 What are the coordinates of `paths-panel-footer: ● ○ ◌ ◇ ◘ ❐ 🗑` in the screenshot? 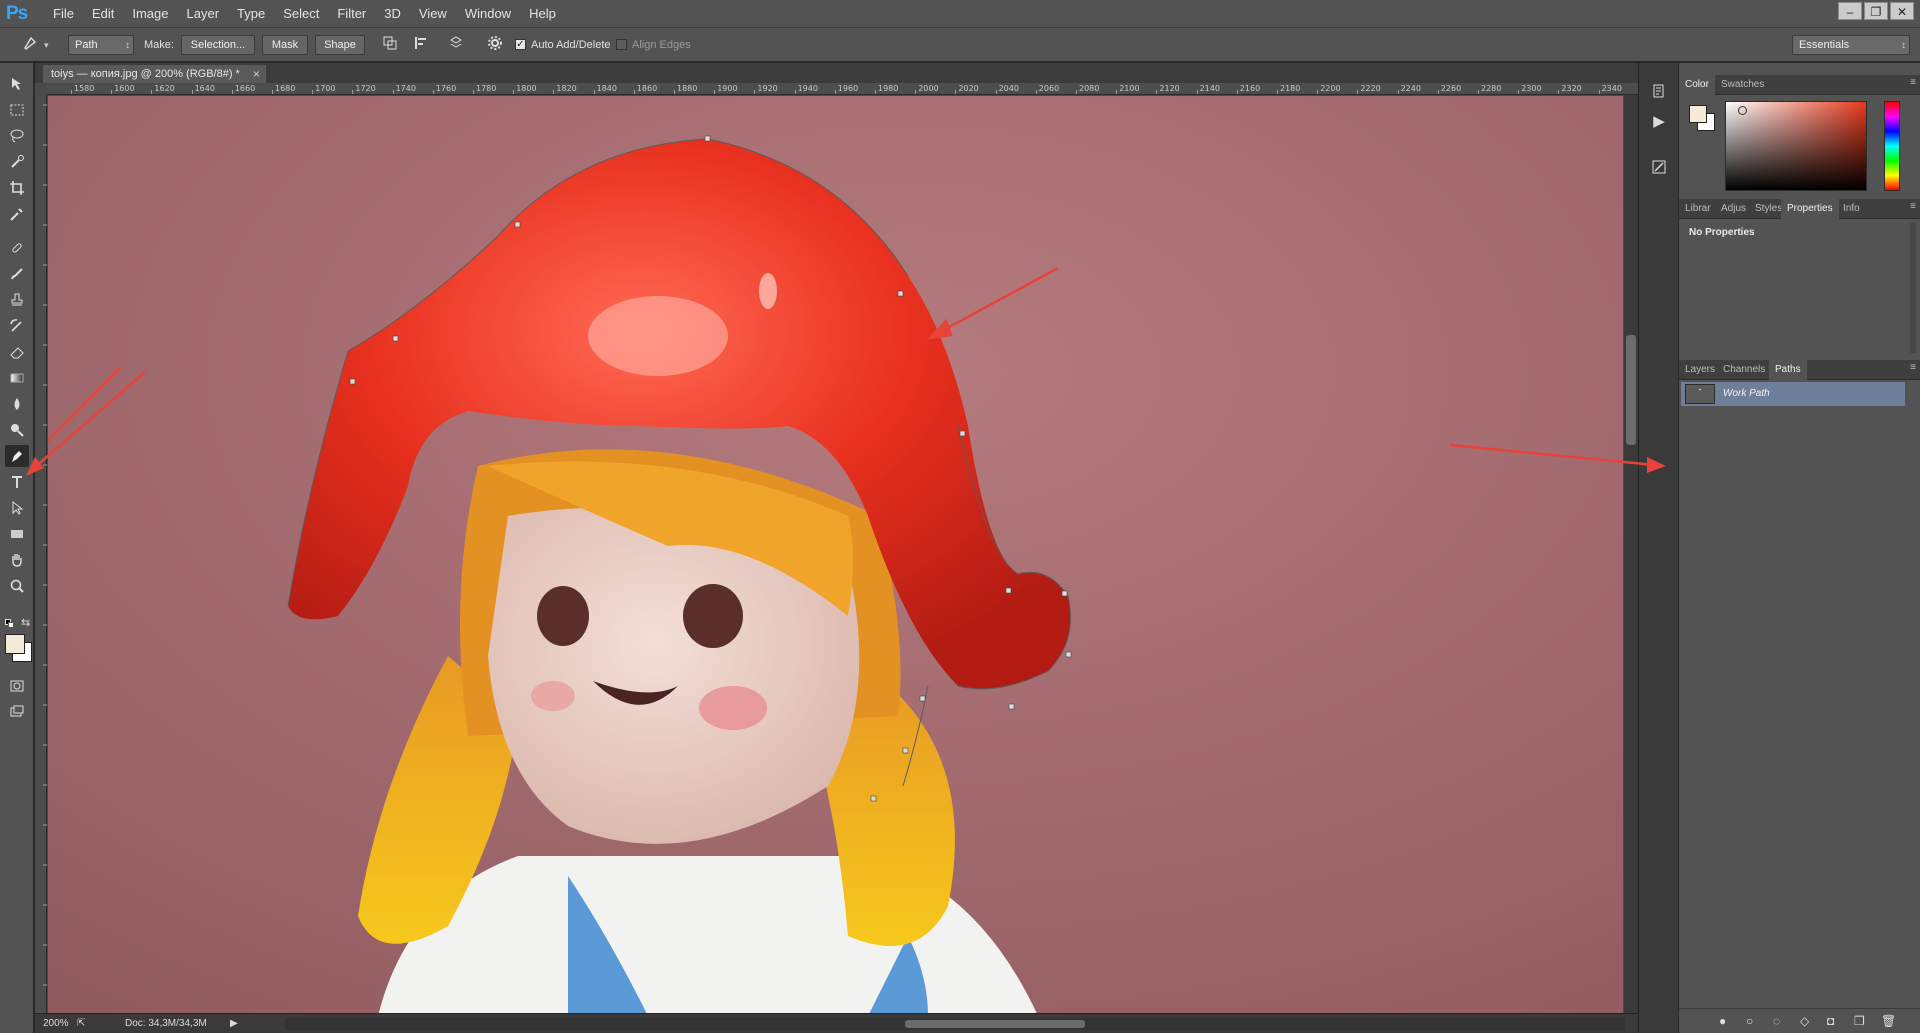 It's located at (1799, 1020).